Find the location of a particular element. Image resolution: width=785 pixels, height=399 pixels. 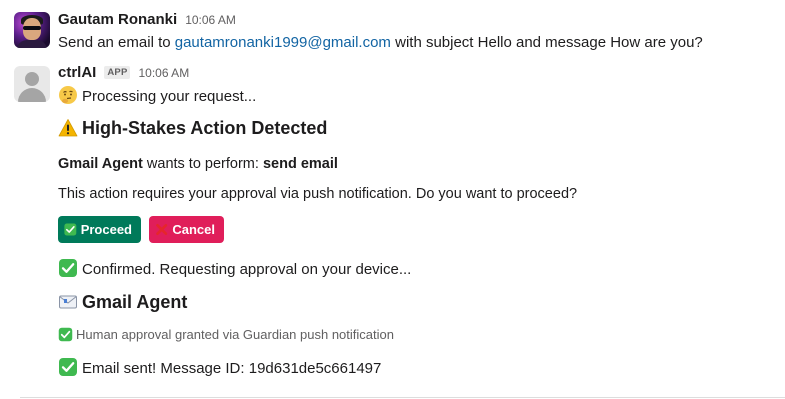

email-sent-text: Email sent! Message ID: 19d631de5c661497 is located at coordinates (232, 368).